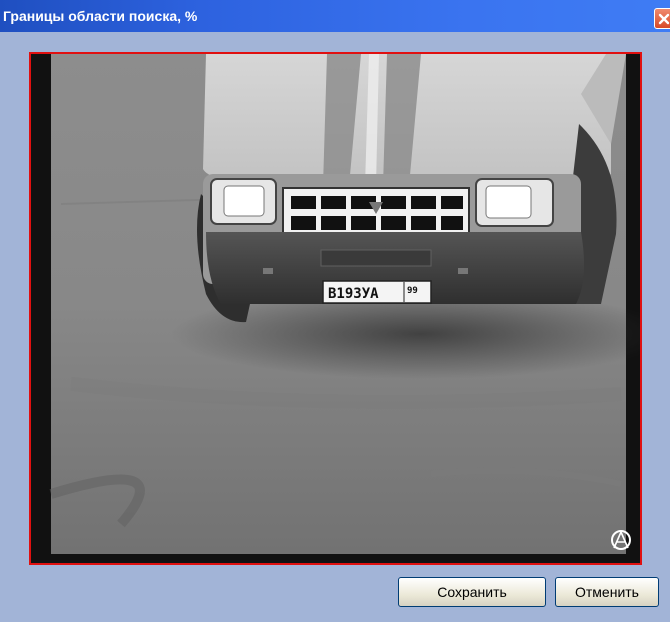 This screenshot has height=622, width=670. I want to click on plate-region: 99, so click(412, 291).